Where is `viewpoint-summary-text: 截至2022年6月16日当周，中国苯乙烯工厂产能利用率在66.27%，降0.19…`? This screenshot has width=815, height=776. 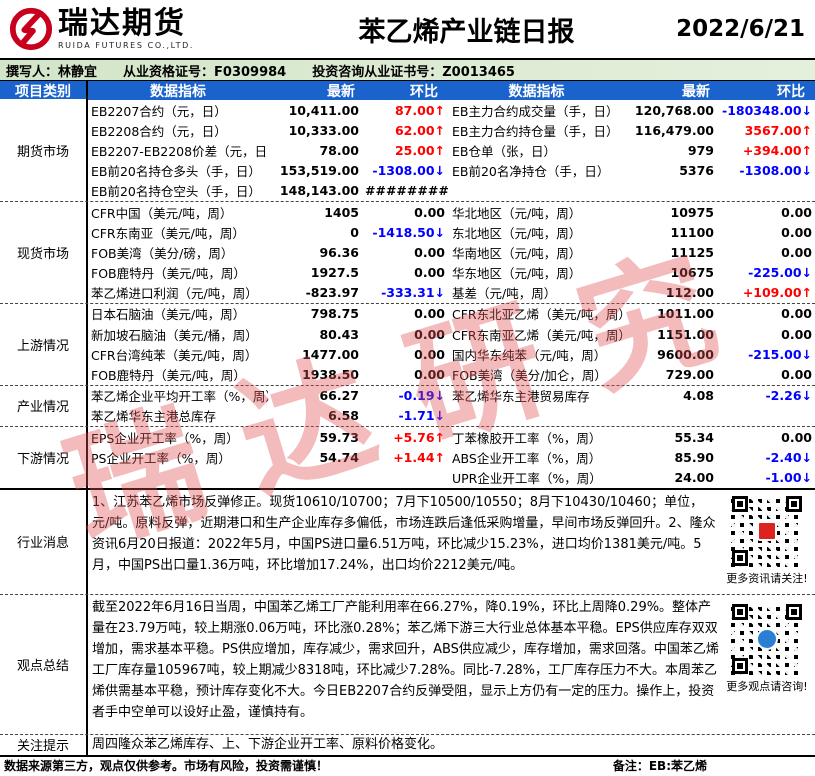
viewpoint-summary-text: 截至2022年6月16日当周，中国苯乙烯工厂产能利用率在66.27%，降0.19… is located at coordinates (405, 659).